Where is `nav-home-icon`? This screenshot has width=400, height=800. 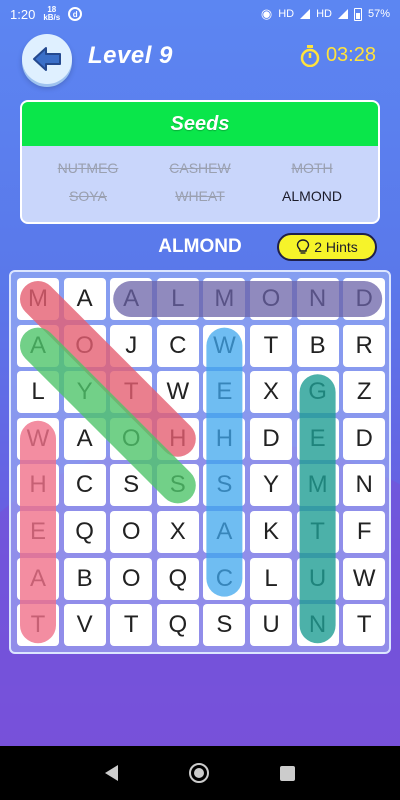 nav-home-icon is located at coordinates (198, 773).